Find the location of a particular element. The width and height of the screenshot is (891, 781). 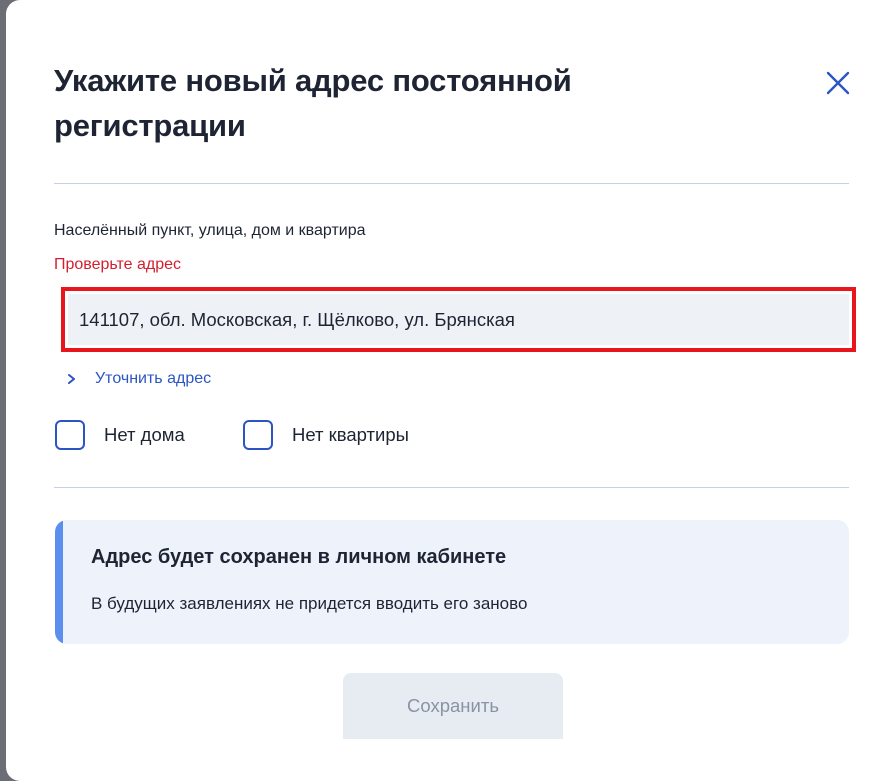

section-divider is located at coordinates (451, 487).